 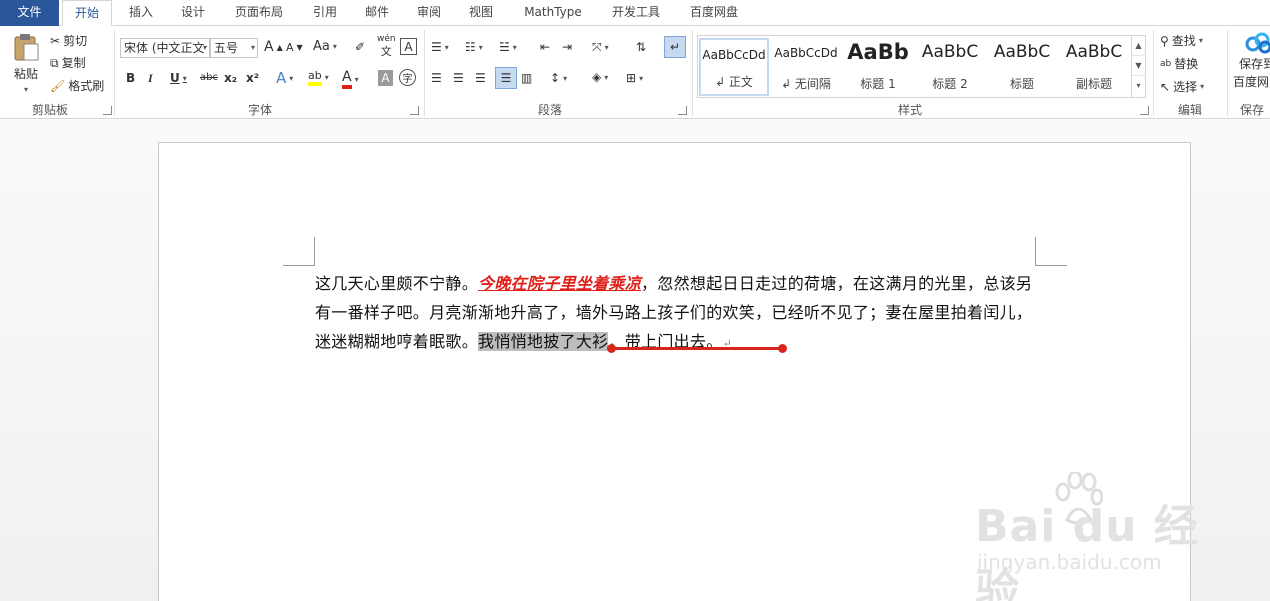 What do you see at coordinates (558, 78) in the screenshot?
I see `line-spacing-button: ↕ ▾` at bounding box center [558, 78].